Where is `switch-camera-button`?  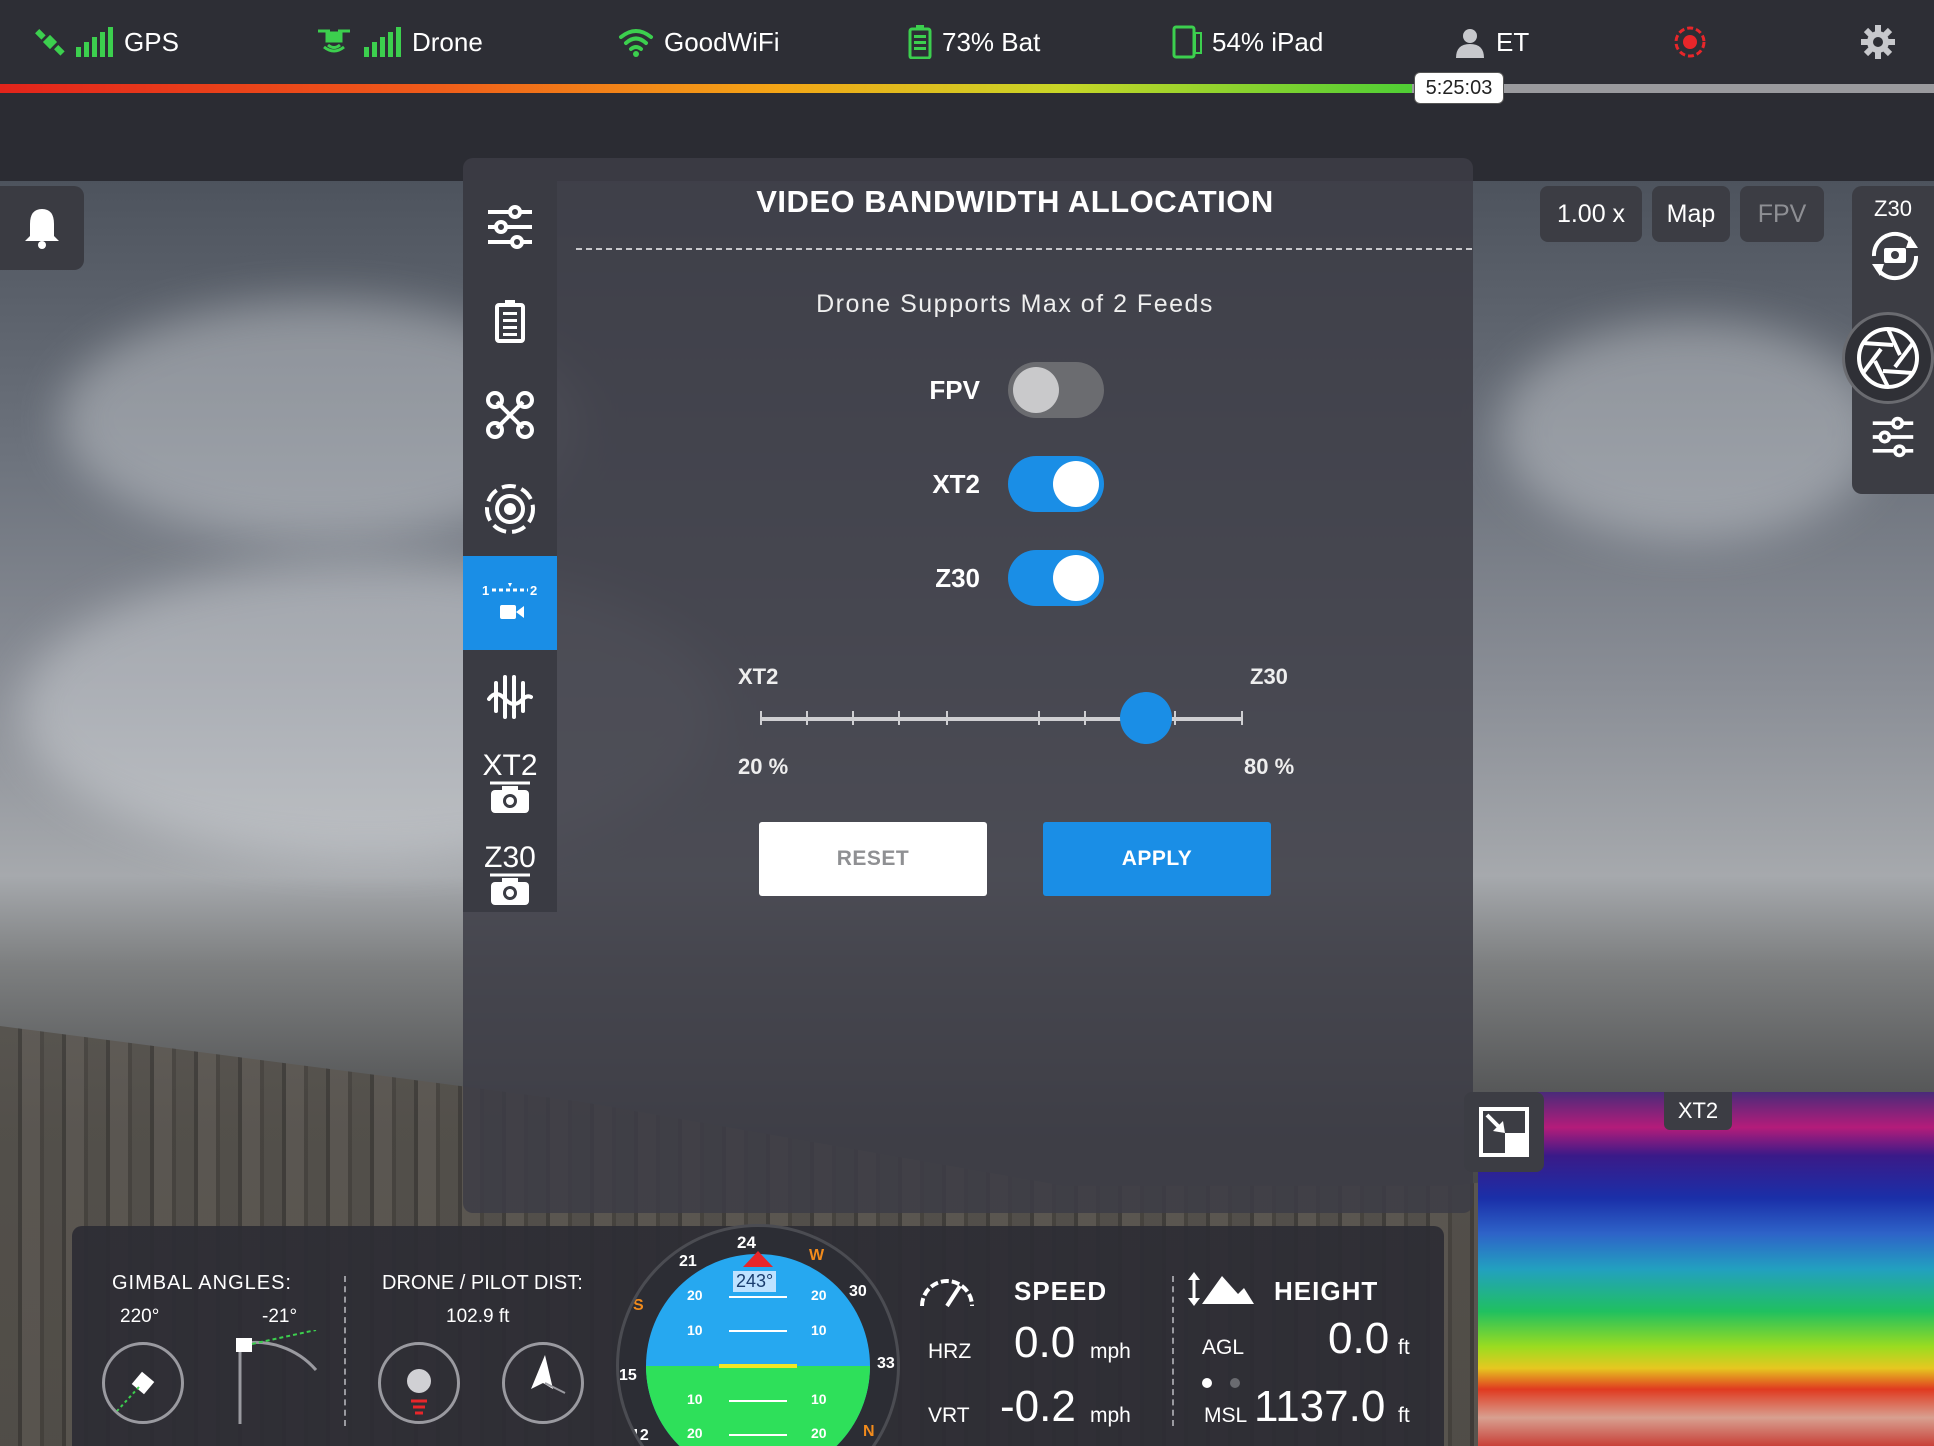
switch-camera-button is located at coordinates (1895, 258).